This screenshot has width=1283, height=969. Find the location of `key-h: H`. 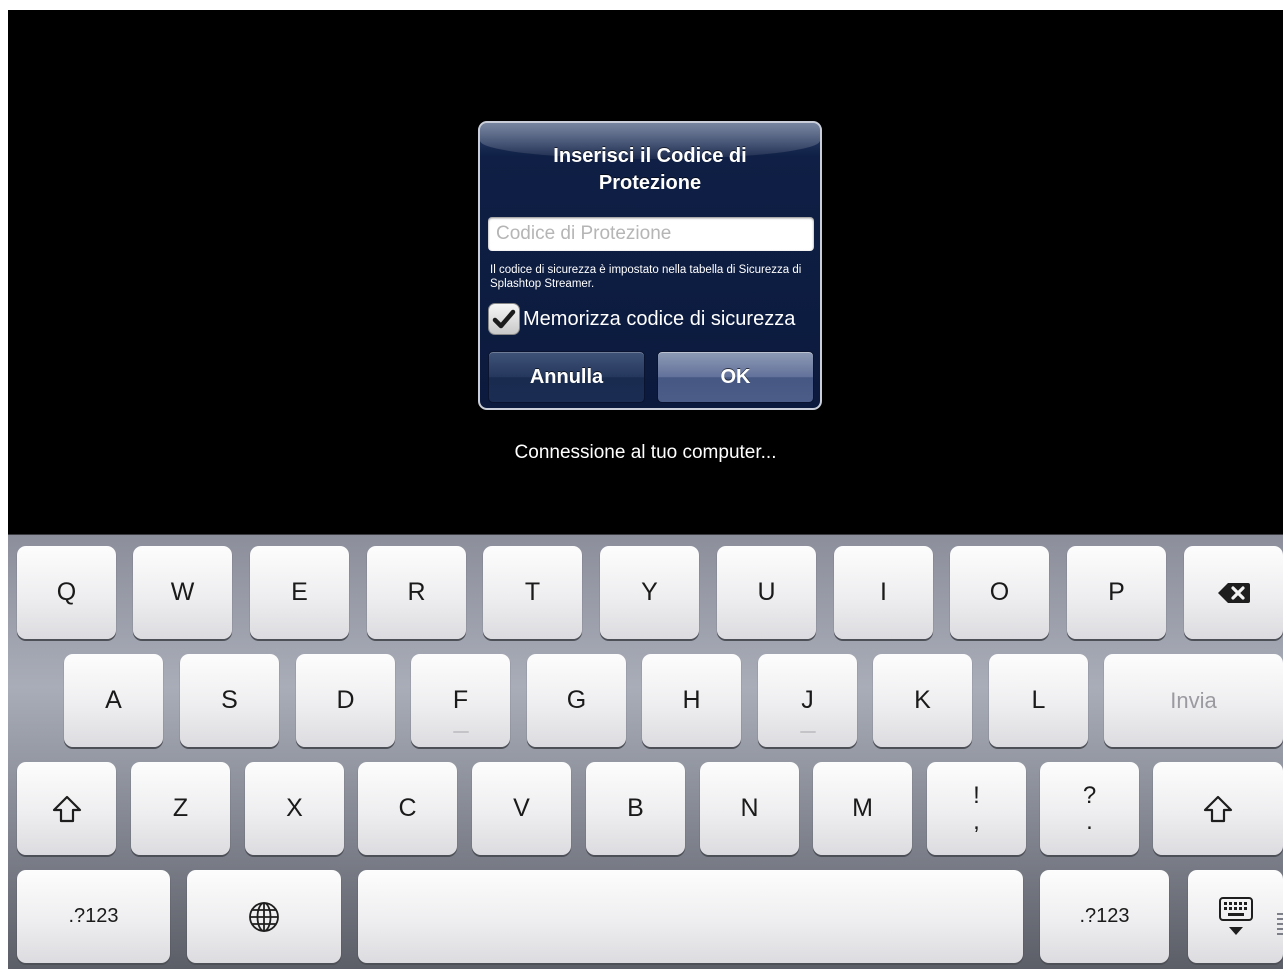

key-h: H is located at coordinates (691, 700).